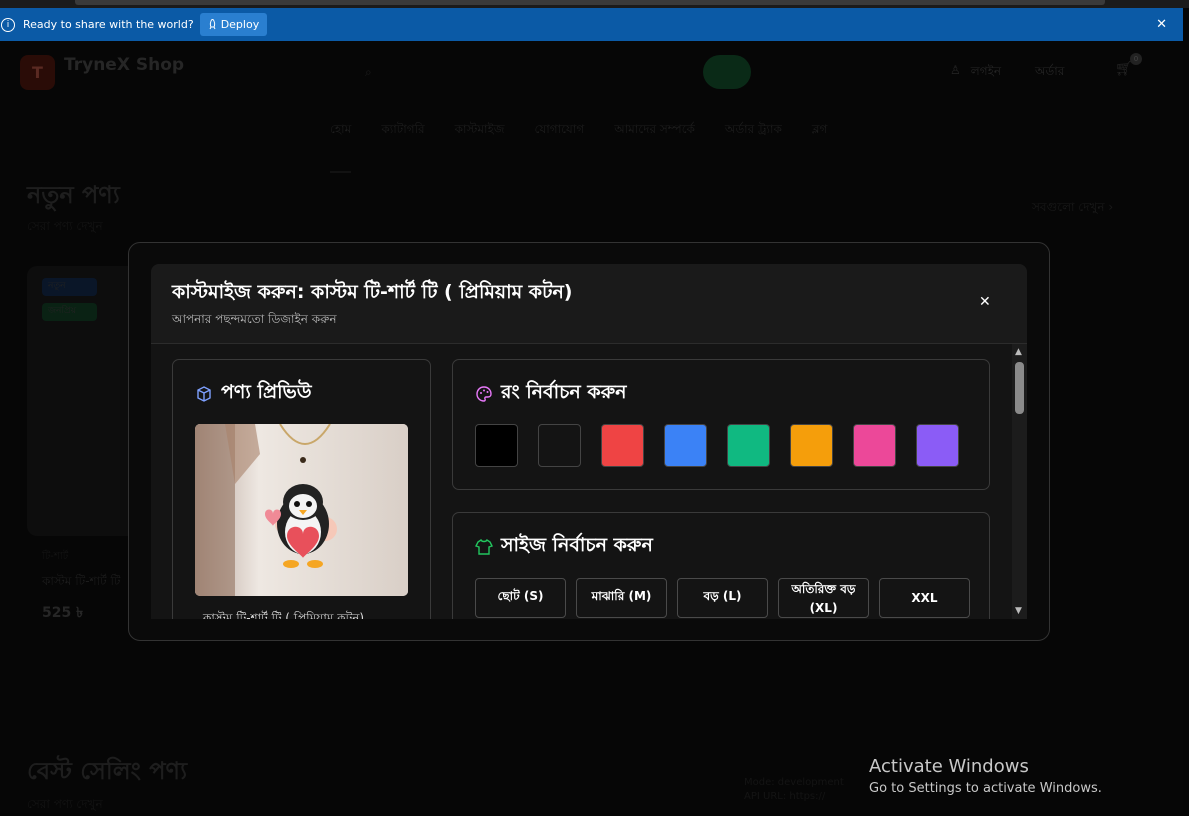 This screenshot has height=816, width=1189. I want to click on nav-item-blog: ব্লগ, so click(820, 147).